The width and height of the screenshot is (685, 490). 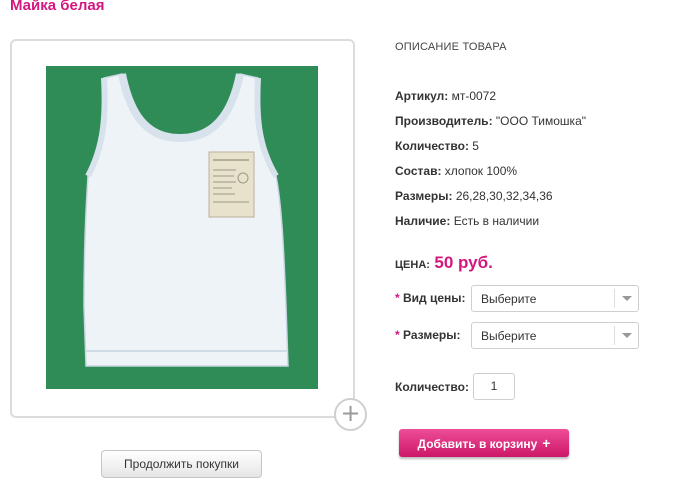 What do you see at coordinates (350, 414) in the screenshot?
I see `zoom-plus-icon: +` at bounding box center [350, 414].